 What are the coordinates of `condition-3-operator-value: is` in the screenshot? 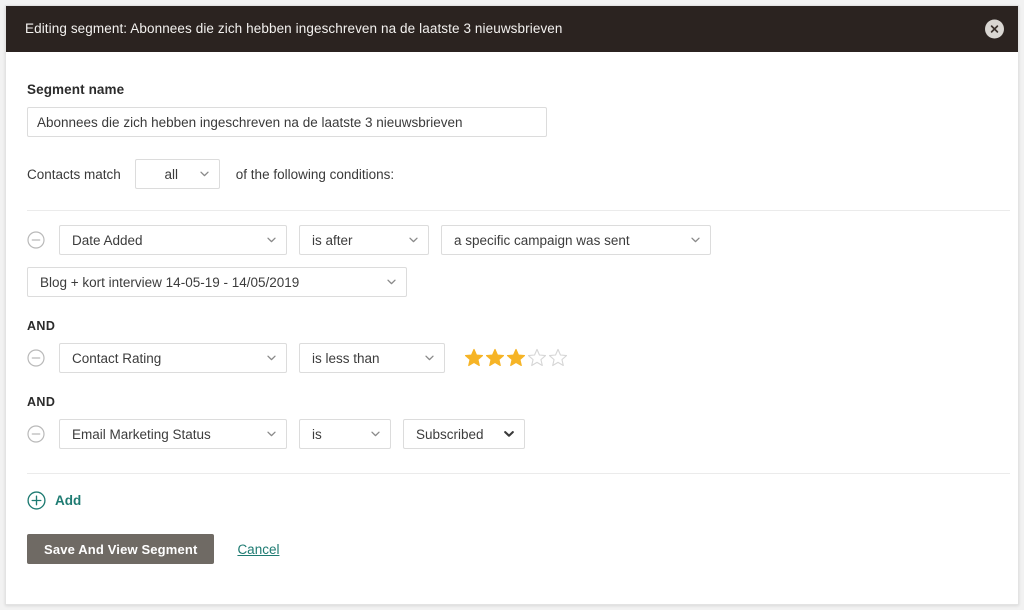 It's located at (317, 434).